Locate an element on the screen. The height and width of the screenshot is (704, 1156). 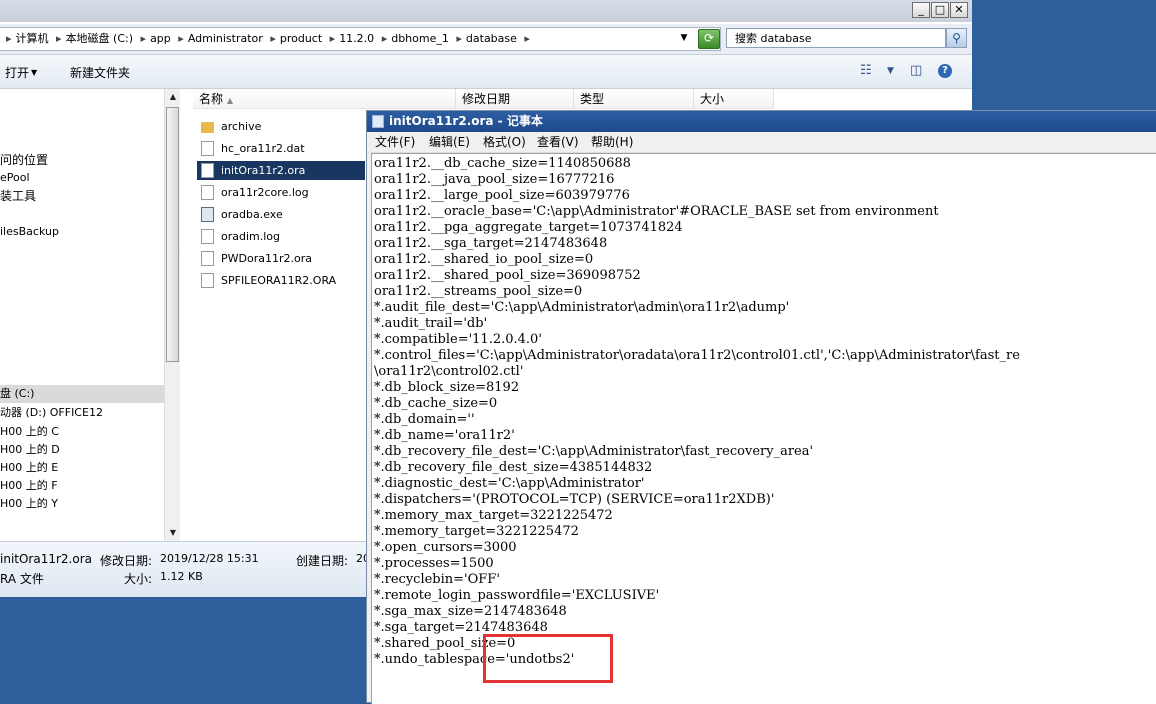
text-line: *.db_block_size=8192 is located at coordinates (447, 387).